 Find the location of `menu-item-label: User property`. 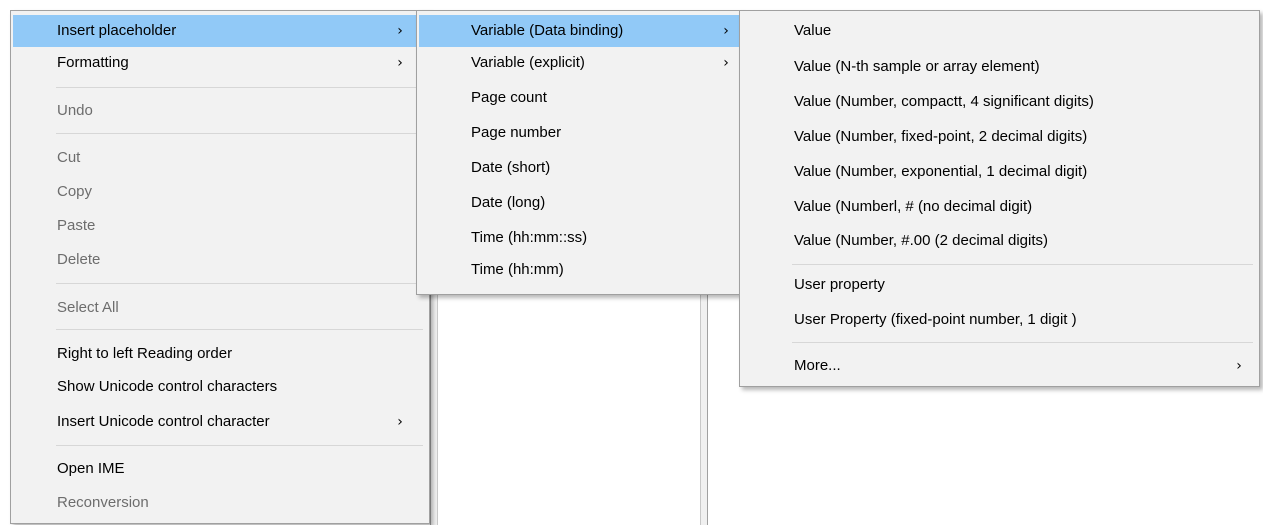

menu-item-label: User property is located at coordinates (839, 284).